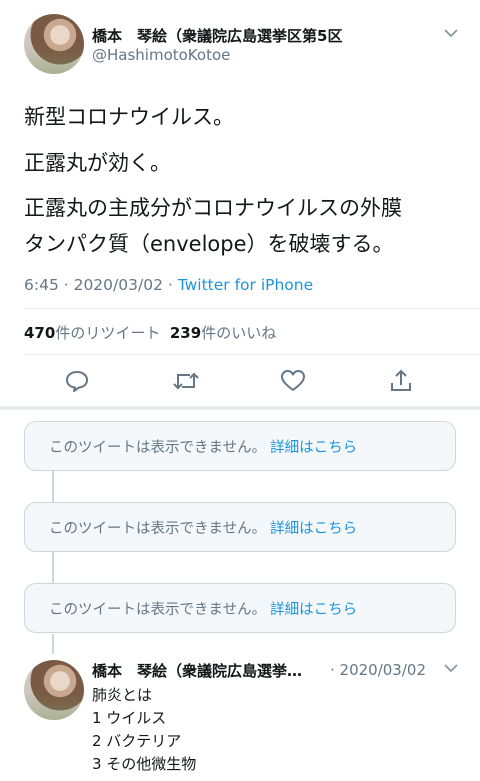  I want to click on share-button, so click(403, 383).